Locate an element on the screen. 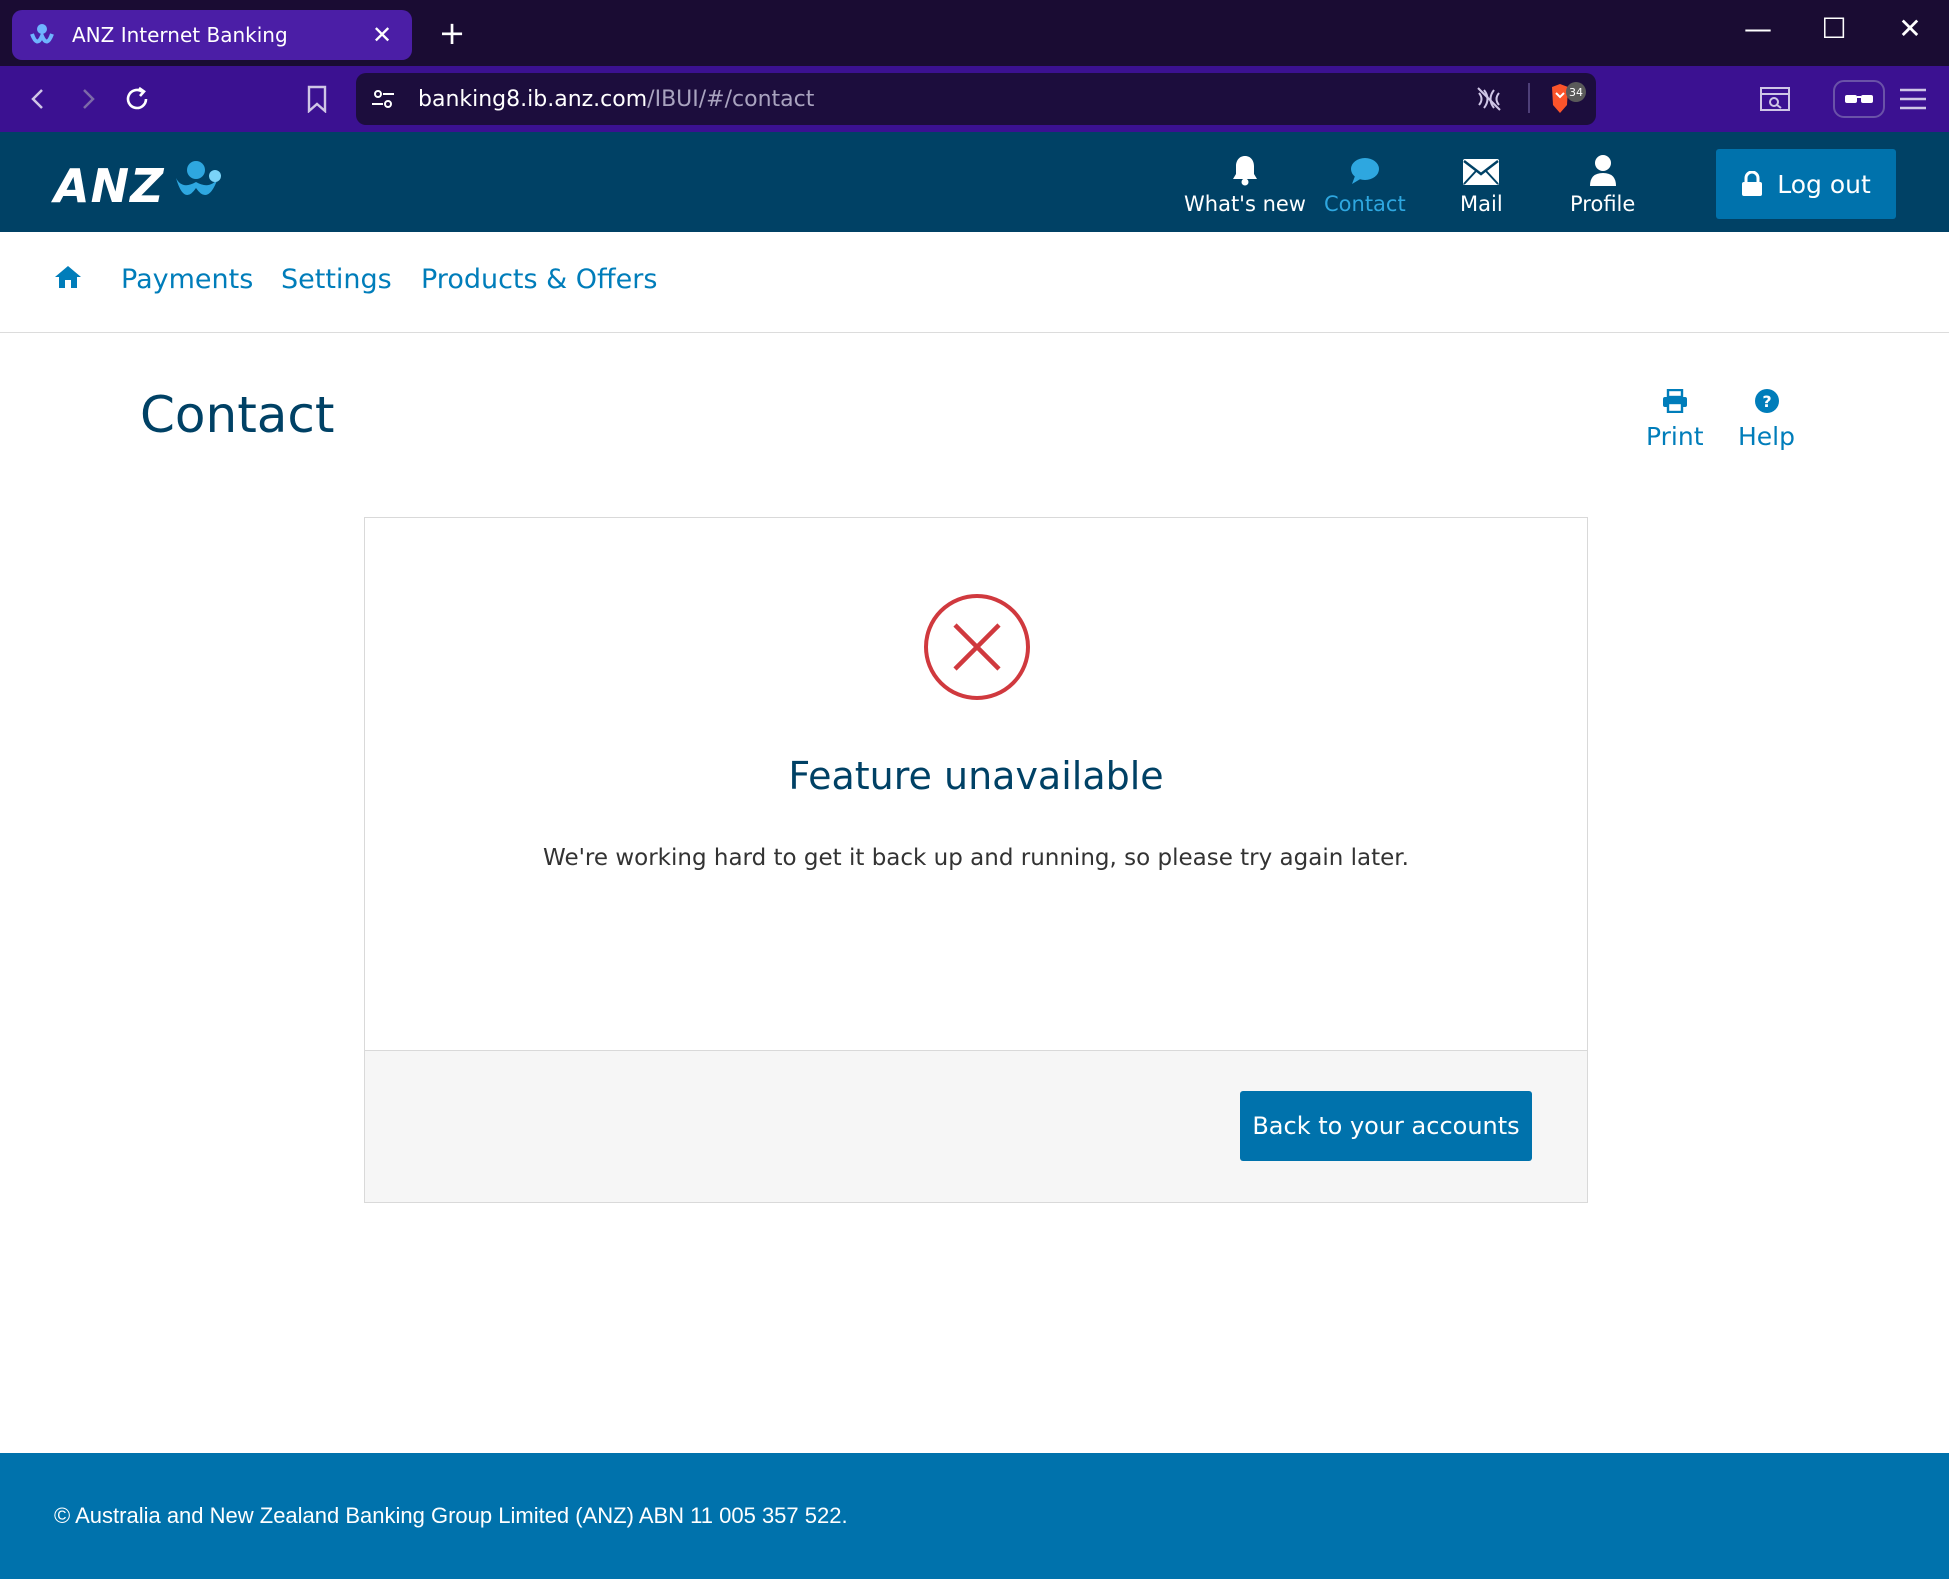 The image size is (1949, 1579). header-contact-label: Contact is located at coordinates (1365, 204).